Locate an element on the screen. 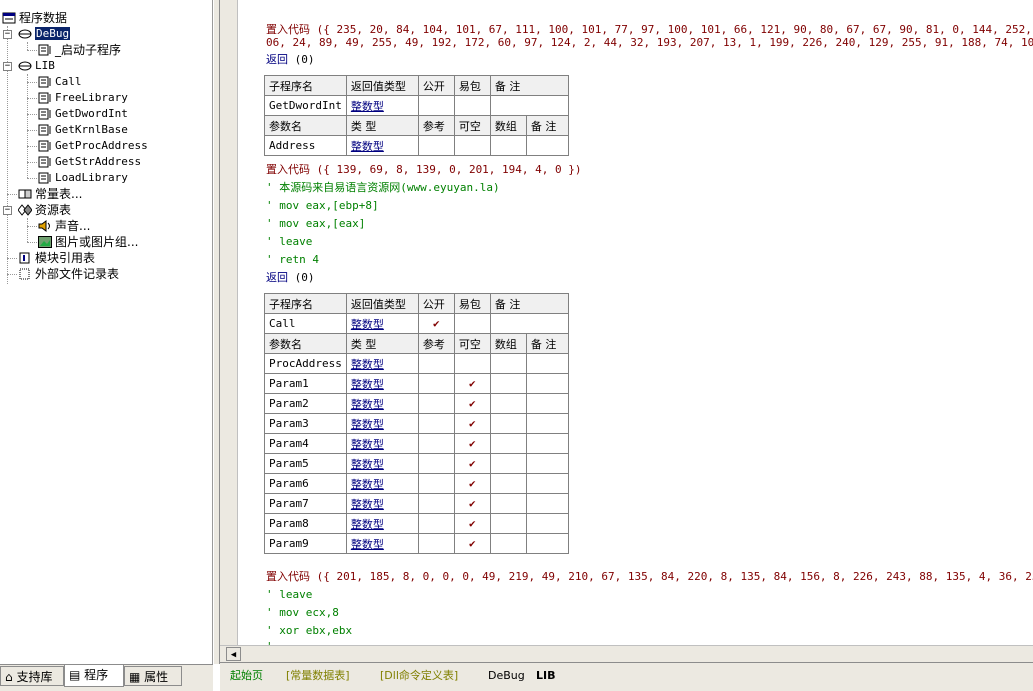 Image resolution: width=1033 pixels, height=691 pixels. cell-param-name: Param3 is located at coordinates (305, 423).